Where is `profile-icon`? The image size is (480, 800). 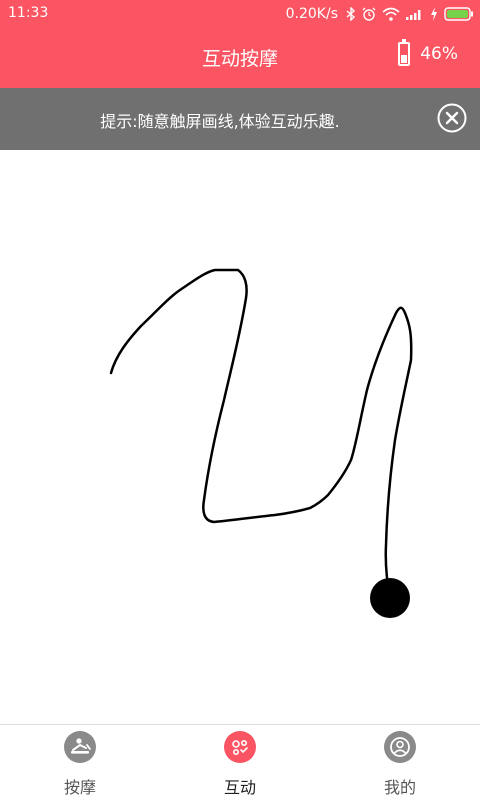
profile-icon is located at coordinates (400, 747).